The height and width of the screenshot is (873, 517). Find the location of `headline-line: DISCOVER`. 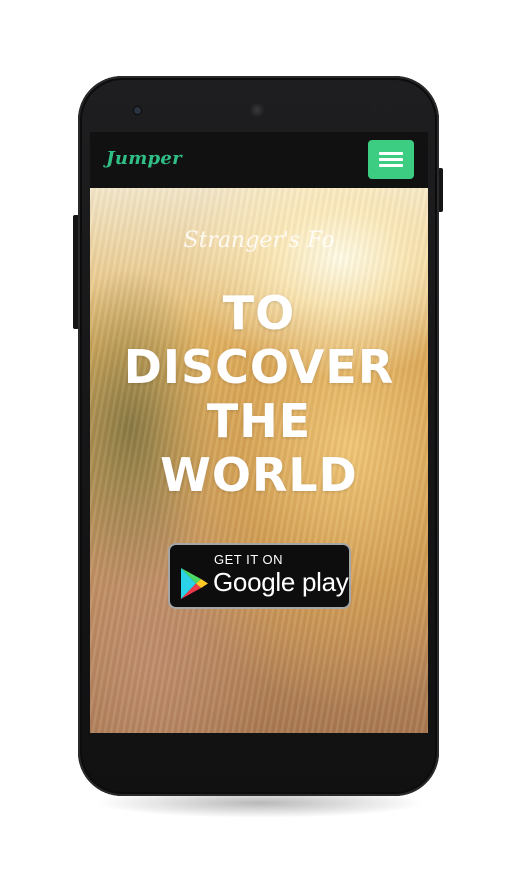

headline-line: DISCOVER is located at coordinates (259, 367).